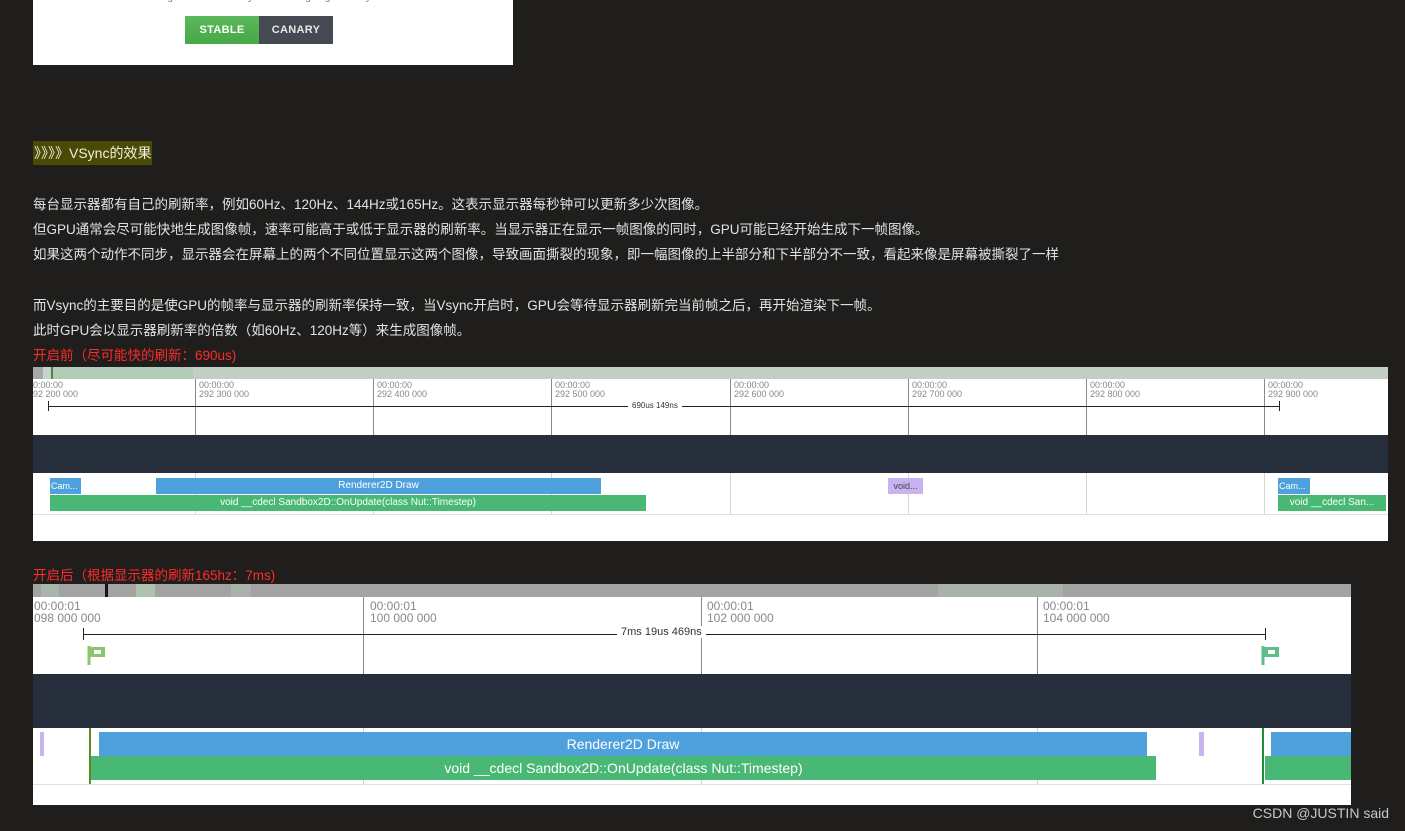 The width and height of the screenshot is (1405, 831). Describe the element at coordinates (154, 575) in the screenshot. I see `after-caption: 开启后（根据显示器的刷新165hz：7ms)` at that location.